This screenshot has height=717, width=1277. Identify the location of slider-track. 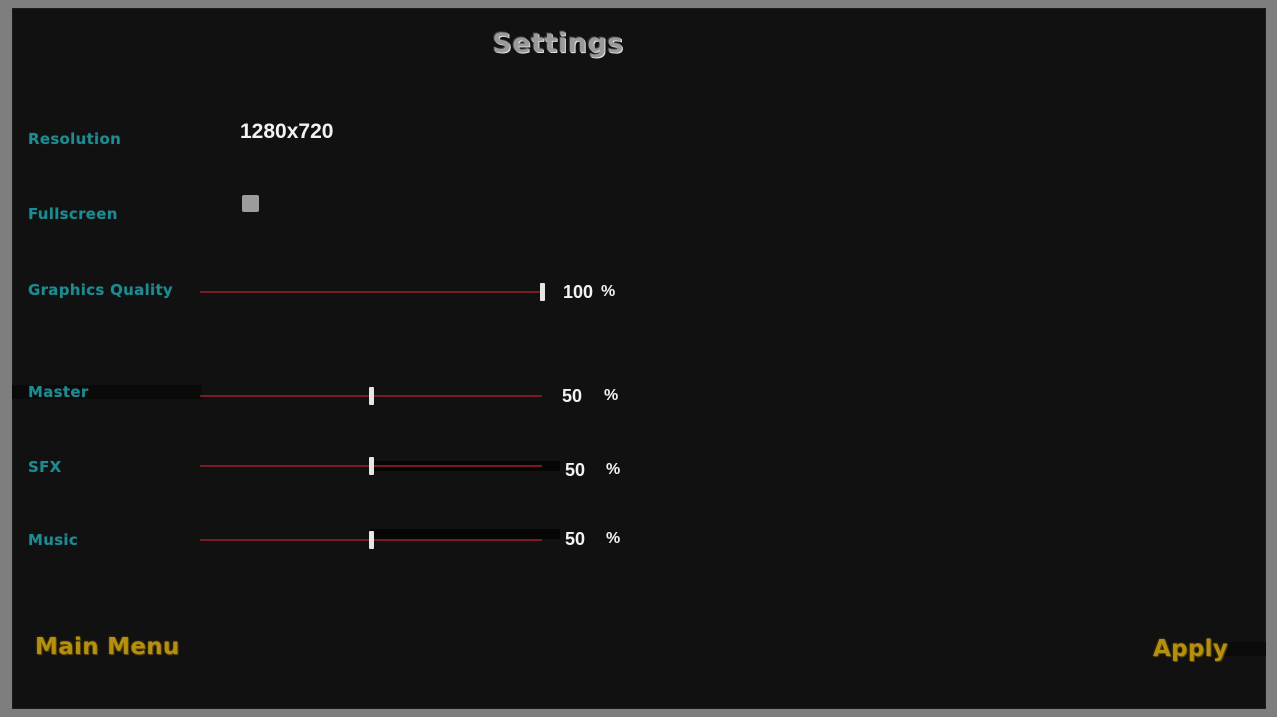
(371, 292).